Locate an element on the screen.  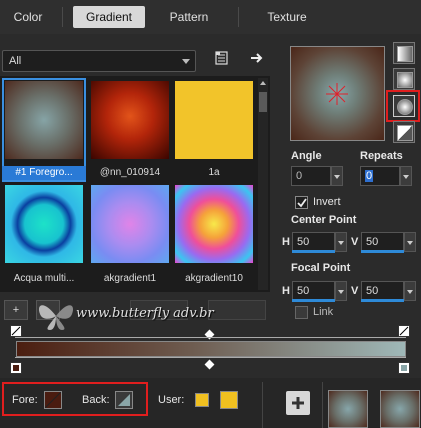
focal-v-slider is located at coordinates (382, 300).